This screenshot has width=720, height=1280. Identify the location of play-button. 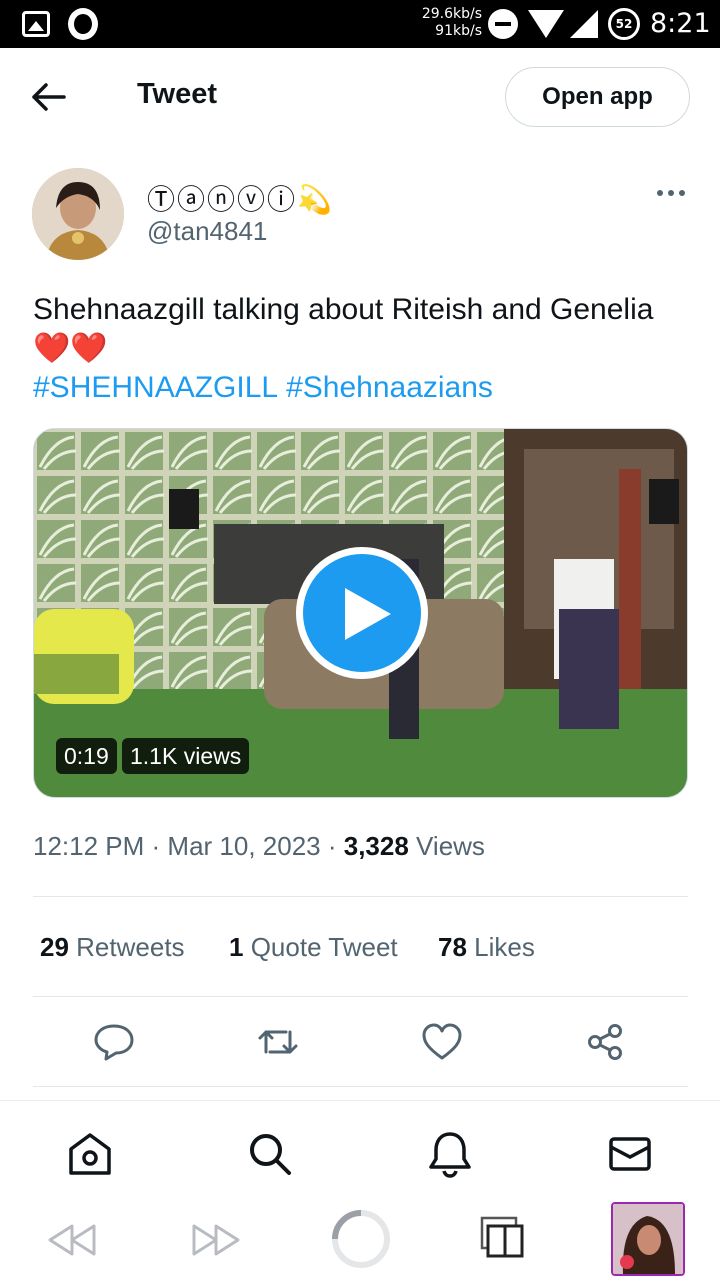
(362, 613).